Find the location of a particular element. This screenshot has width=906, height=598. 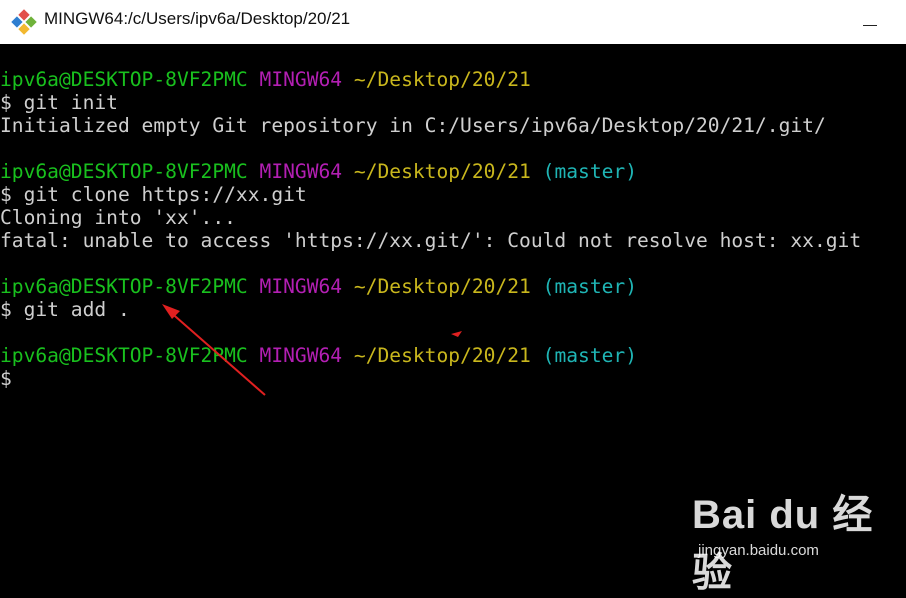

watermark-logo: Bai du 经验 is located at coordinates (783, 544).